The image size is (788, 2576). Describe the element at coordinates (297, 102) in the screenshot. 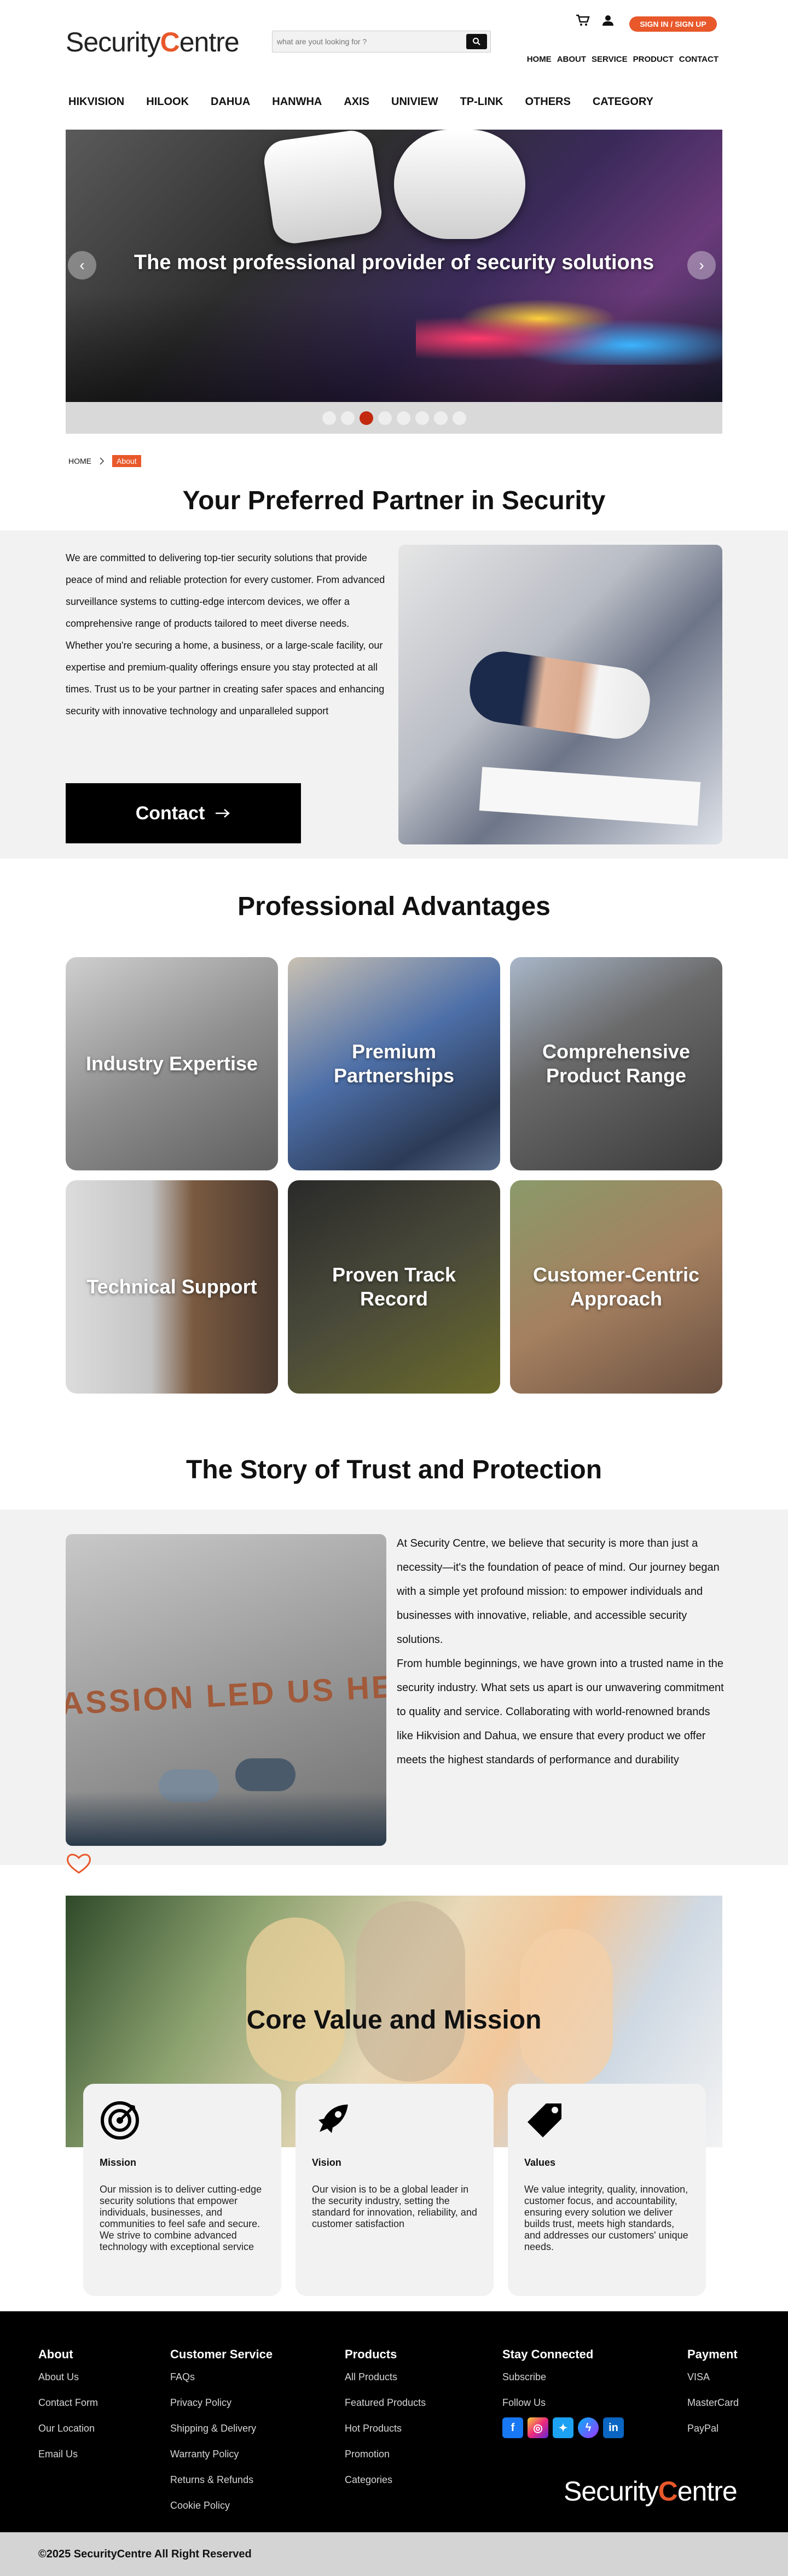

I see `brandnav-hanwha: HANWHA` at that location.